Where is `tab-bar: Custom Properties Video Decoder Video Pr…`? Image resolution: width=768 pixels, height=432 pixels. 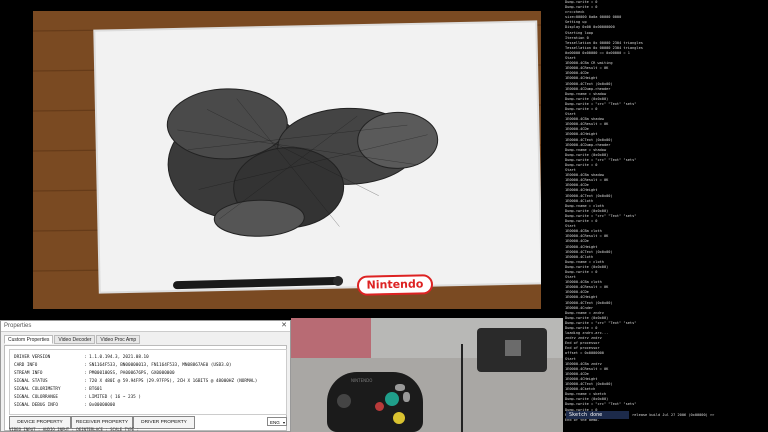 tab-bar: Custom Properties Video Decoder Video Pr… is located at coordinates (72, 339).